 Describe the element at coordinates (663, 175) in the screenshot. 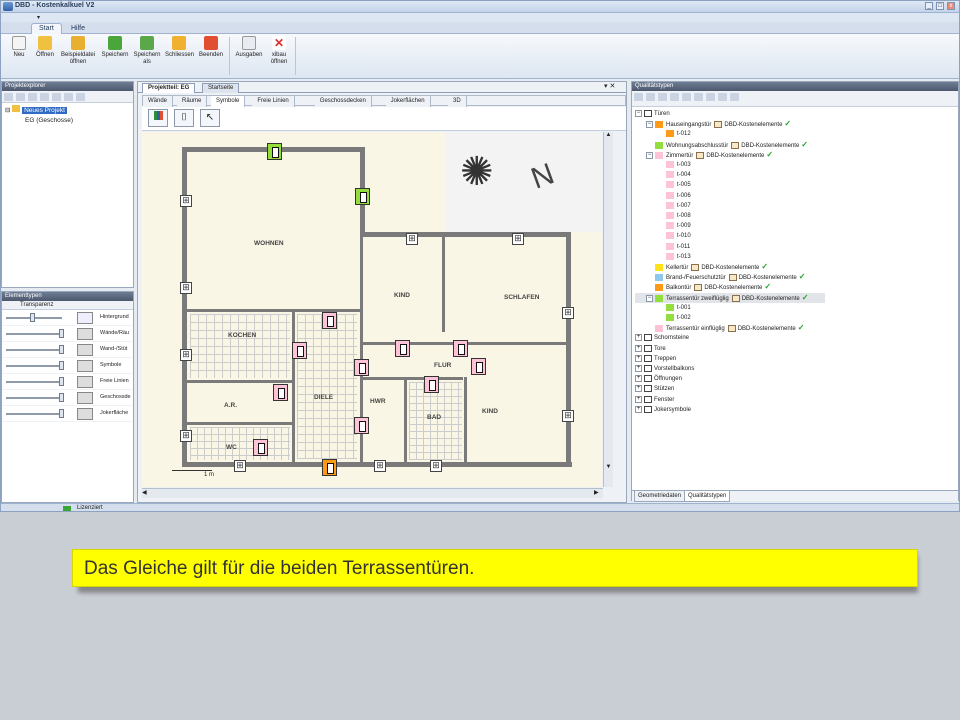

I see `quality-tree-row: t-004` at that location.